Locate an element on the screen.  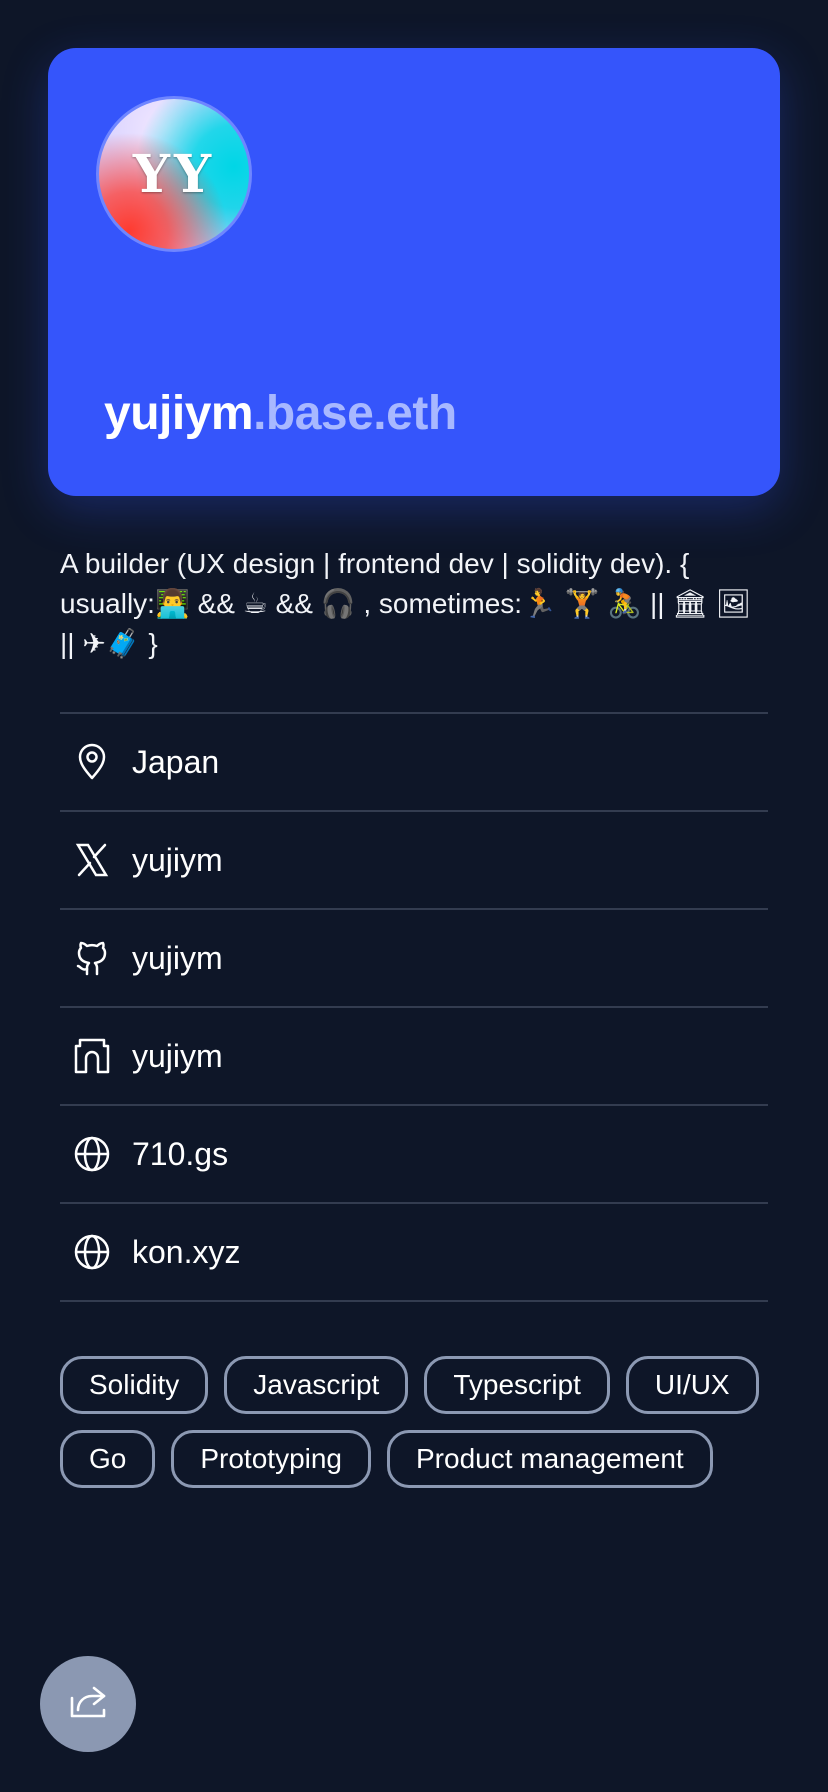
tag-go: Go is located at coordinates (108, 1459).